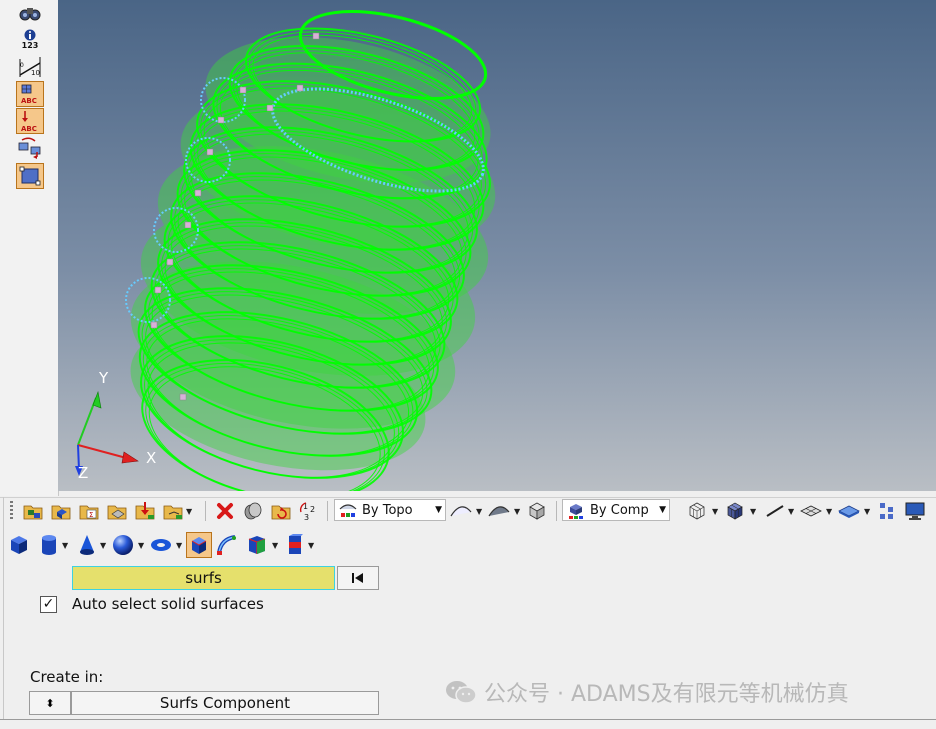  I want to click on surface-wire-icon: ▼, so click(465, 511).